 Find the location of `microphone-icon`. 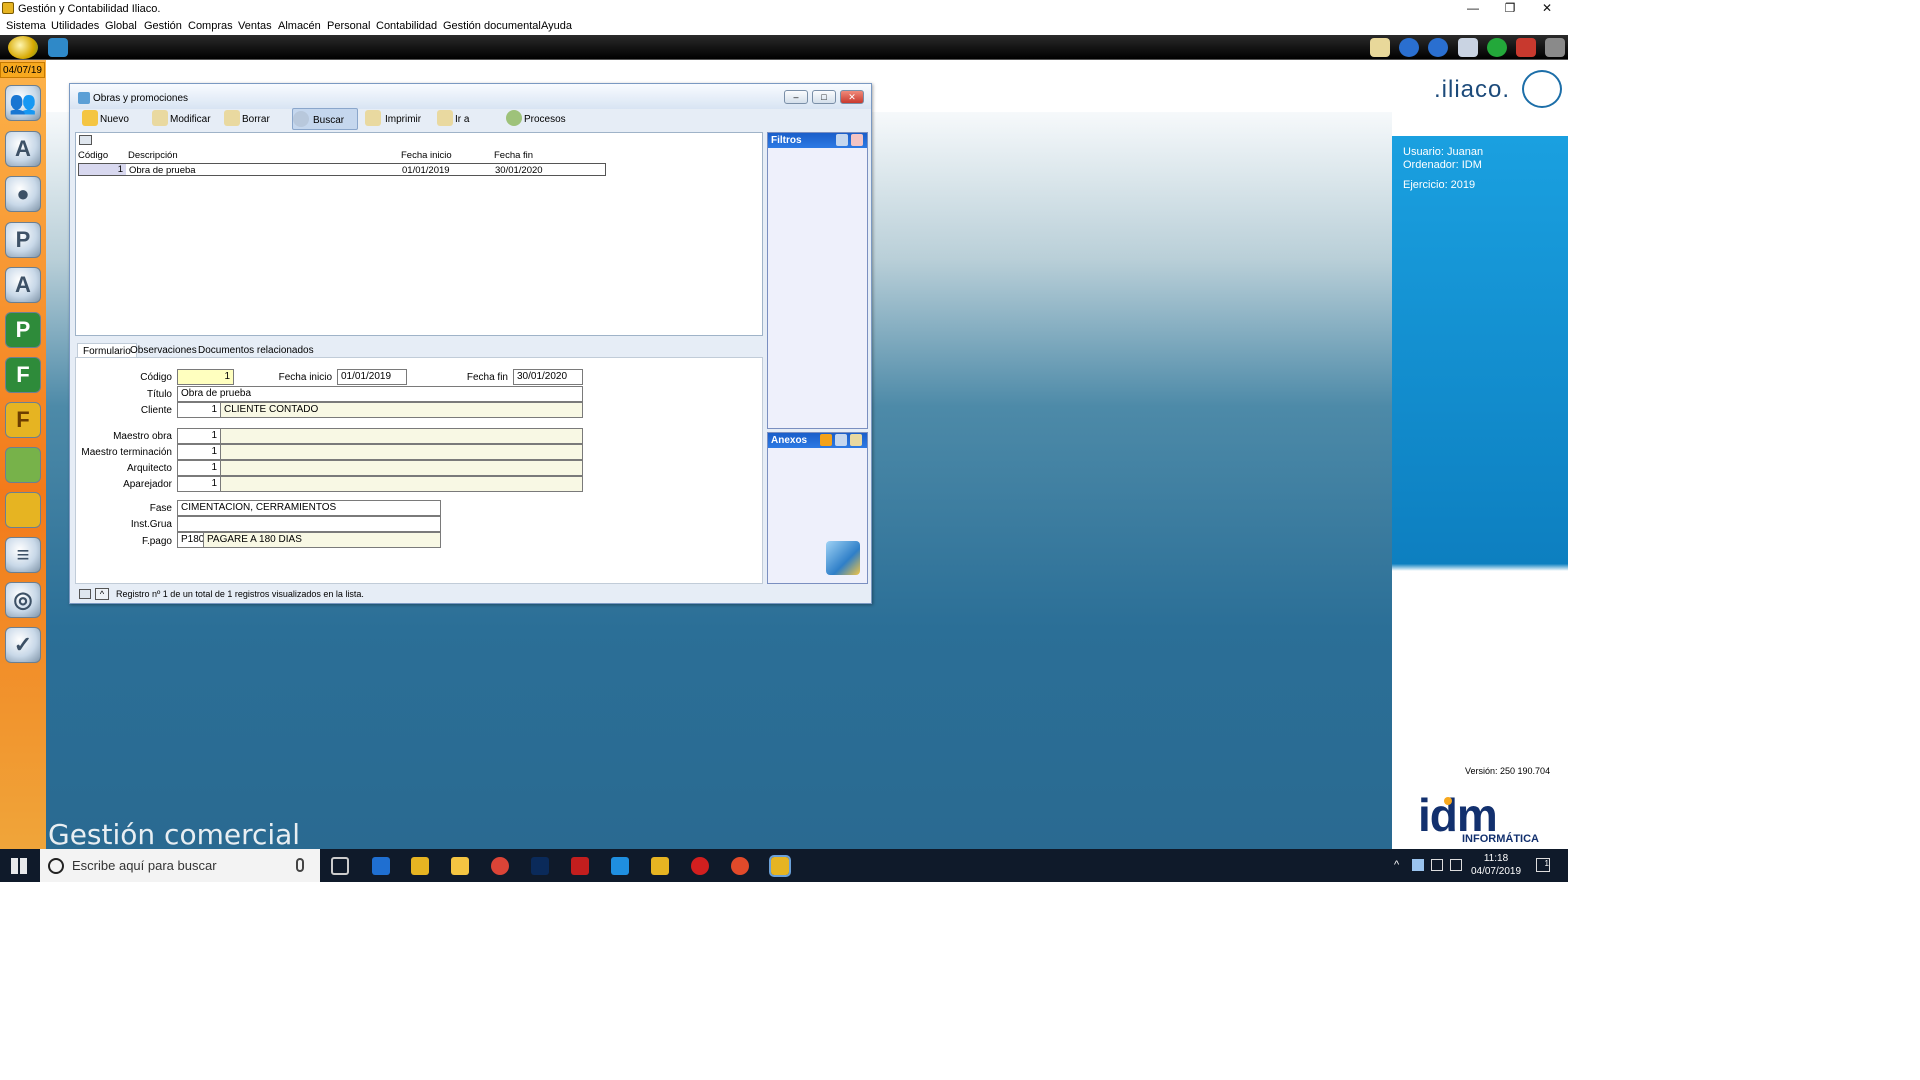

microphone-icon is located at coordinates (300, 865).